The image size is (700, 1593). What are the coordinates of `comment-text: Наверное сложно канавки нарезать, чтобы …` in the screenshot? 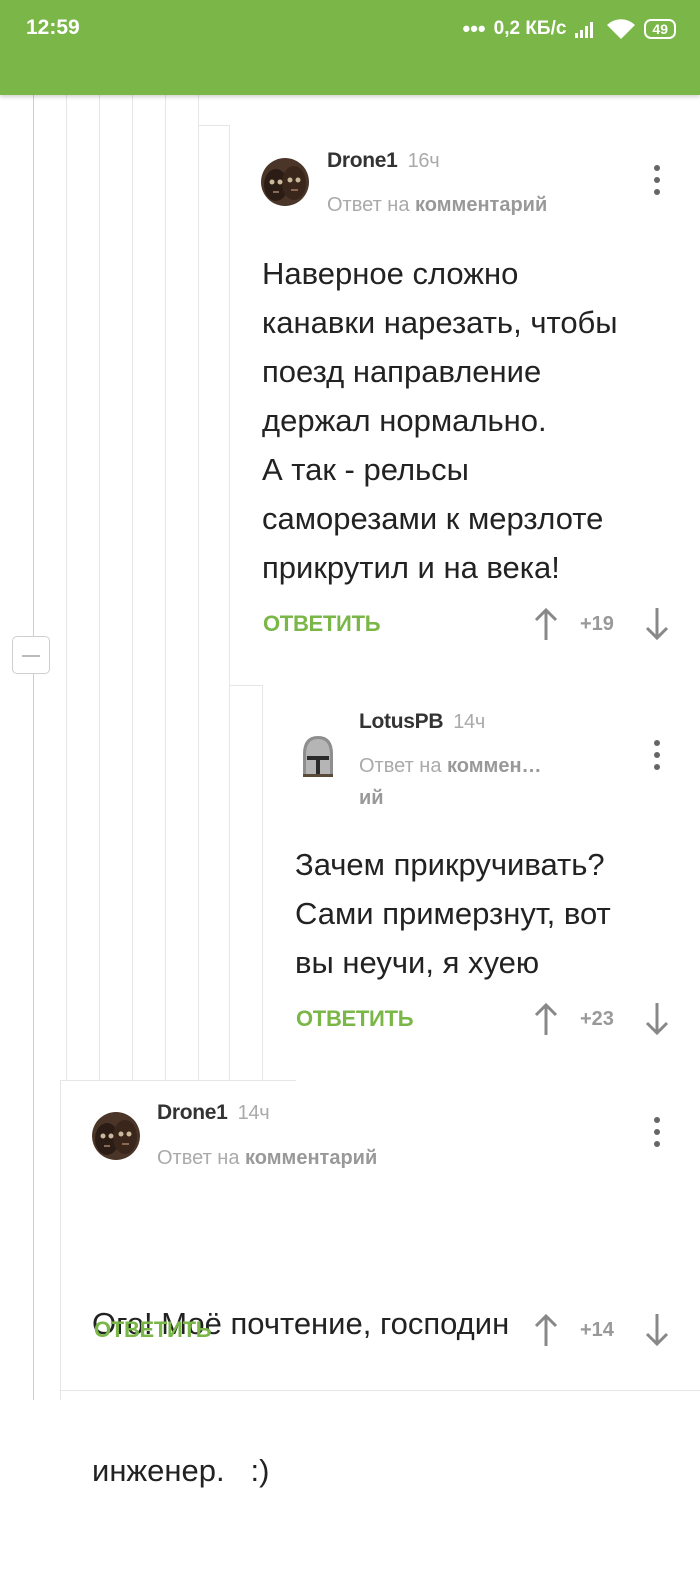 It's located at (440, 420).